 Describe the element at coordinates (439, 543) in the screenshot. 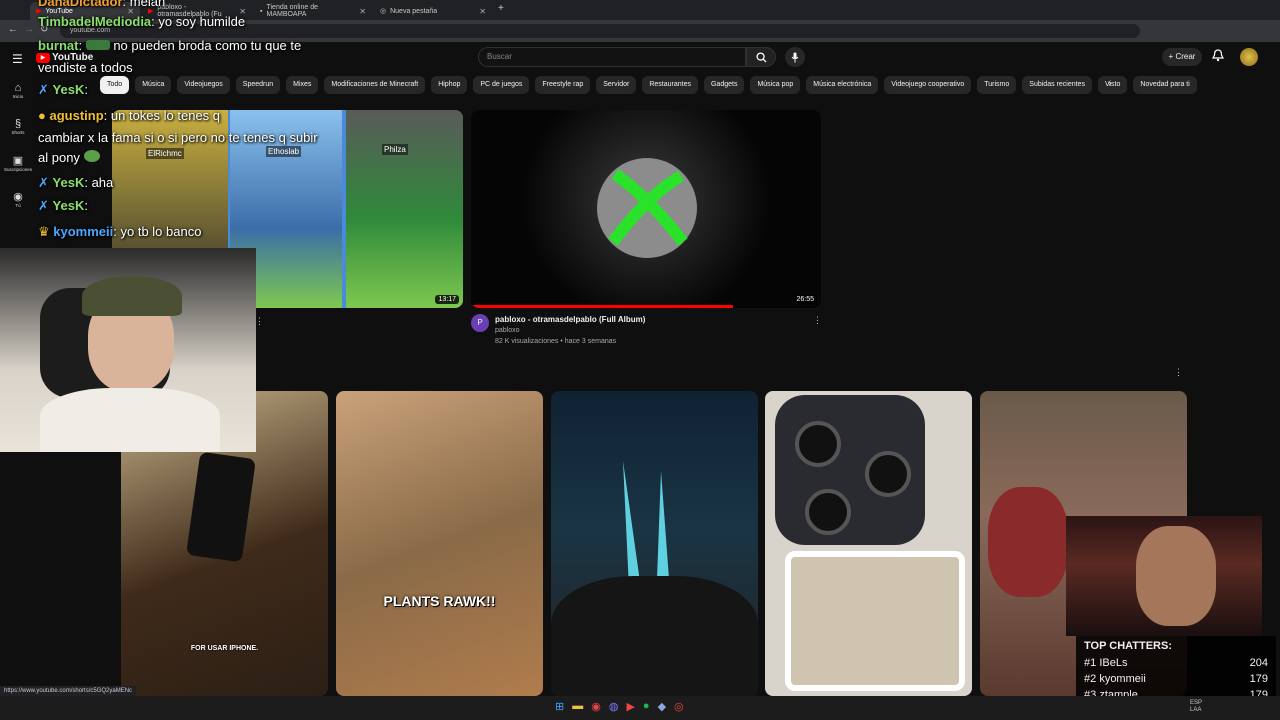

I see `short-thumbnail-plants: PLANTS RAWK!!` at that location.